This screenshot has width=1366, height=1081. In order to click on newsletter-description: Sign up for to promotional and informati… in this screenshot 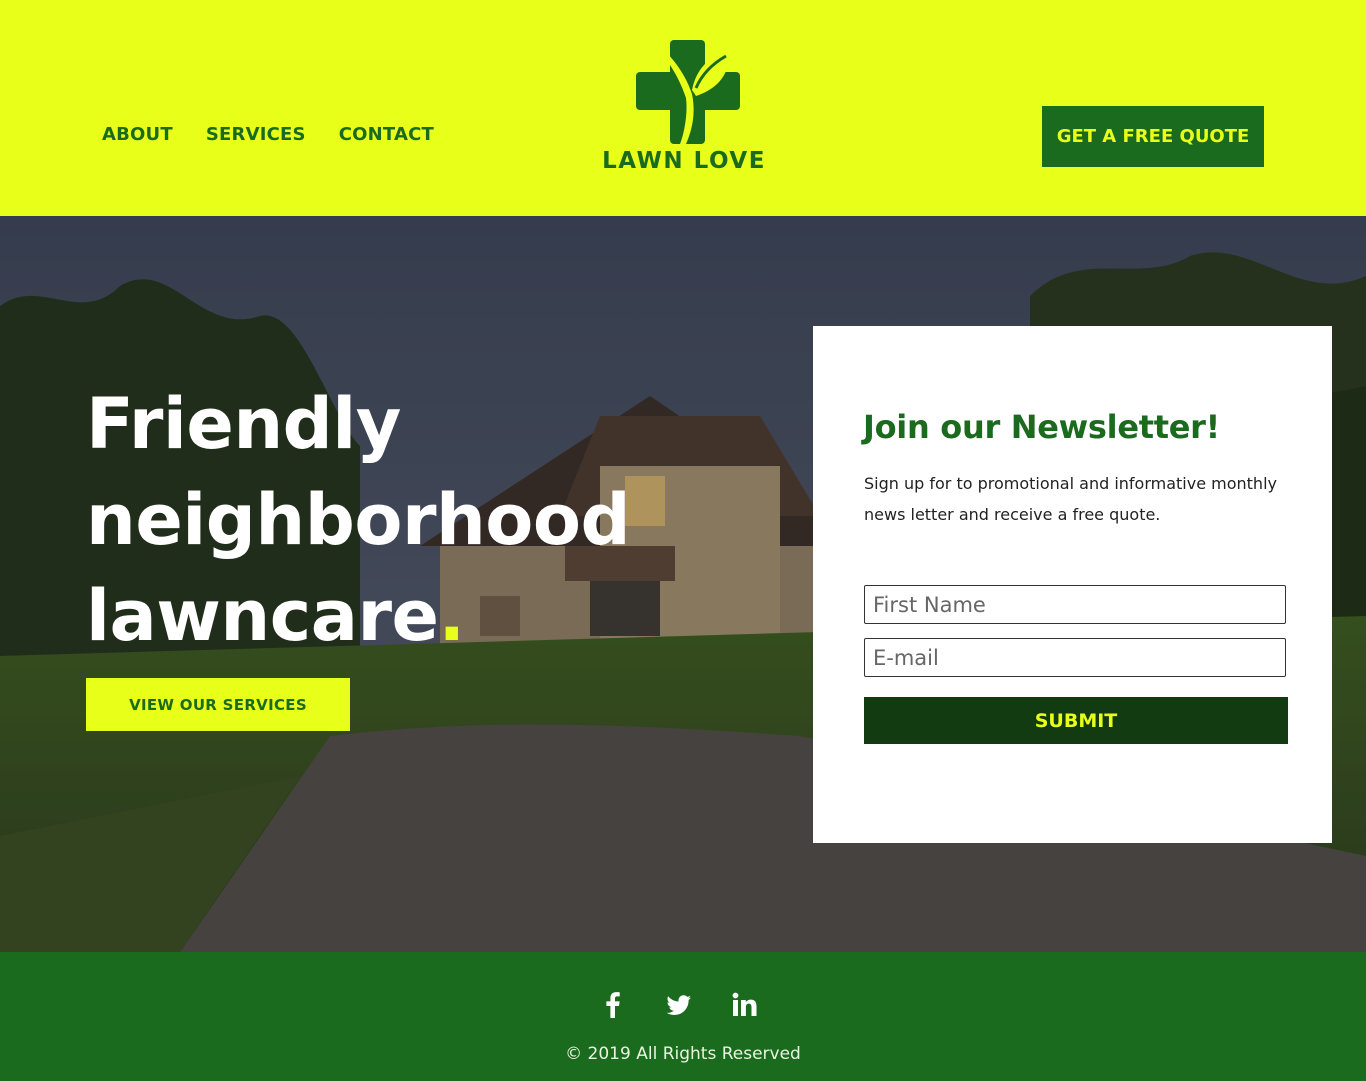, I will do `click(1070, 499)`.